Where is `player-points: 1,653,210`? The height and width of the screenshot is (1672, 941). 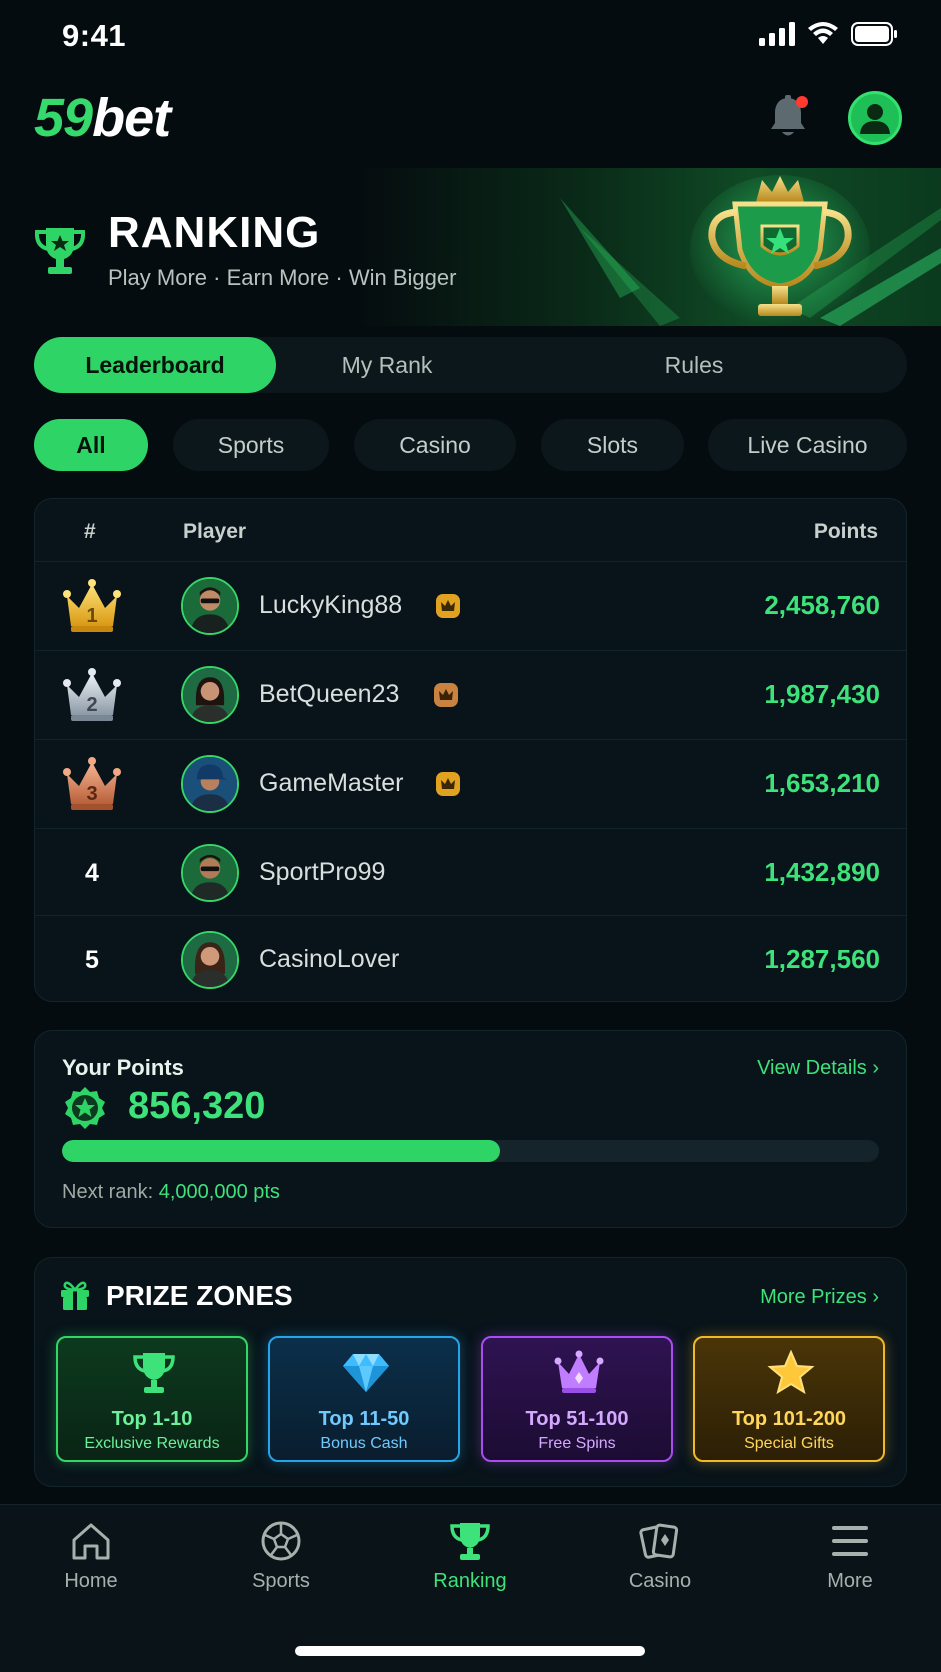
player-points: 1,653,210 is located at coordinates (822, 783).